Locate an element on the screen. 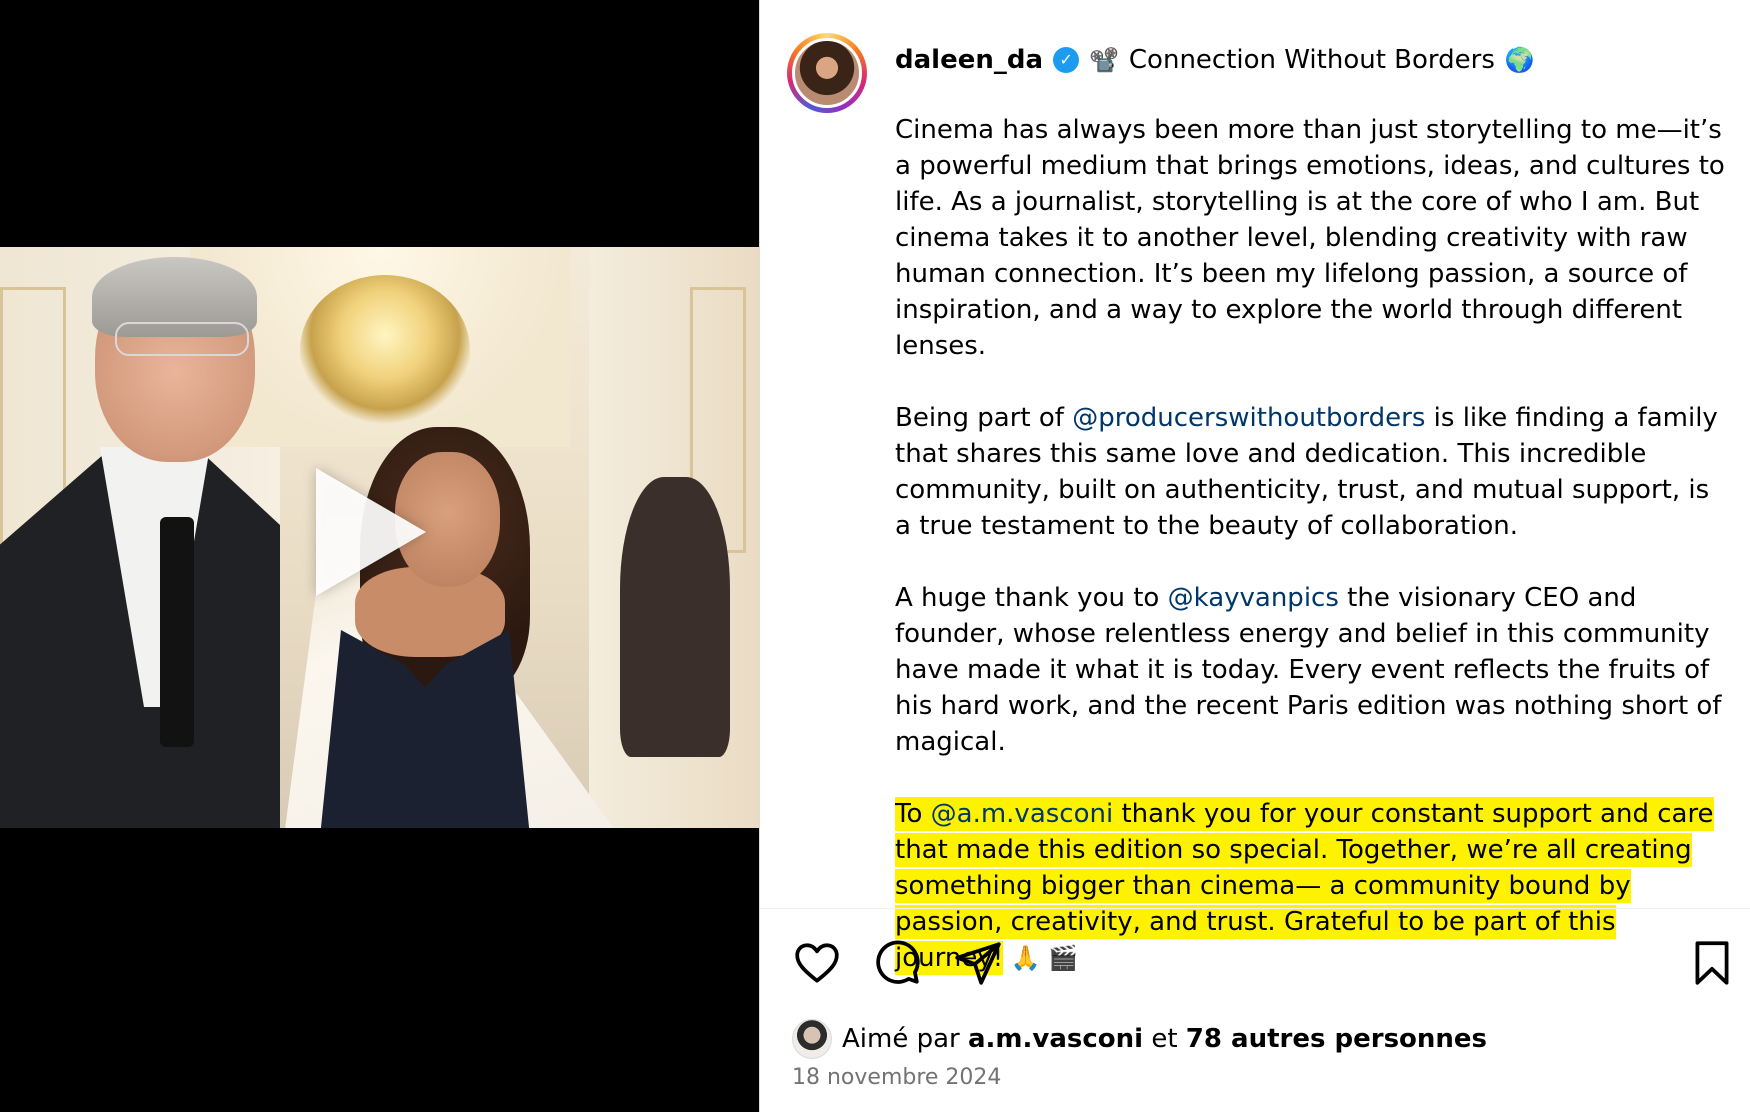 Image resolution: width=1750 pixels, height=1112 pixels. liker-username-link: a.m.vasconi is located at coordinates (1055, 1039).